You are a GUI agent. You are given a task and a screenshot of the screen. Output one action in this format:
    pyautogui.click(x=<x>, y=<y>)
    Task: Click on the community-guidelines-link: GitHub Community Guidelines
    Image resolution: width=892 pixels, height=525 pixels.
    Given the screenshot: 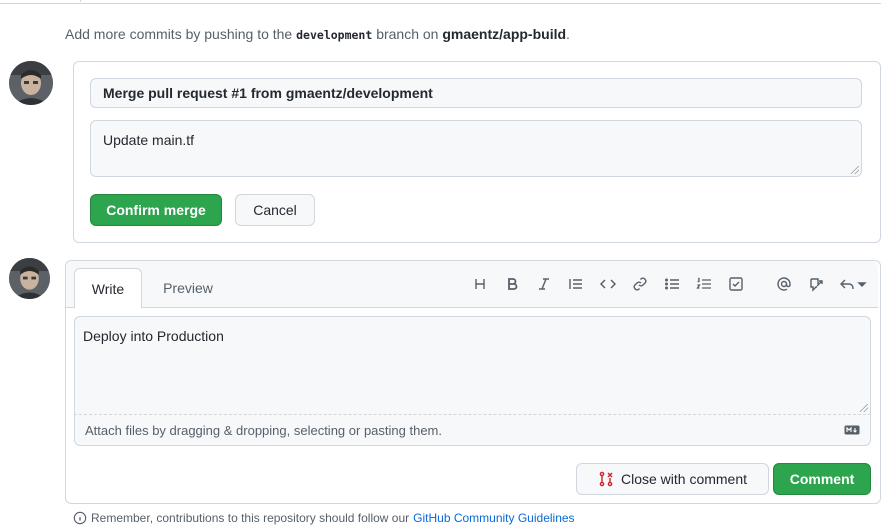 What is the action you would take?
    pyautogui.click(x=493, y=518)
    